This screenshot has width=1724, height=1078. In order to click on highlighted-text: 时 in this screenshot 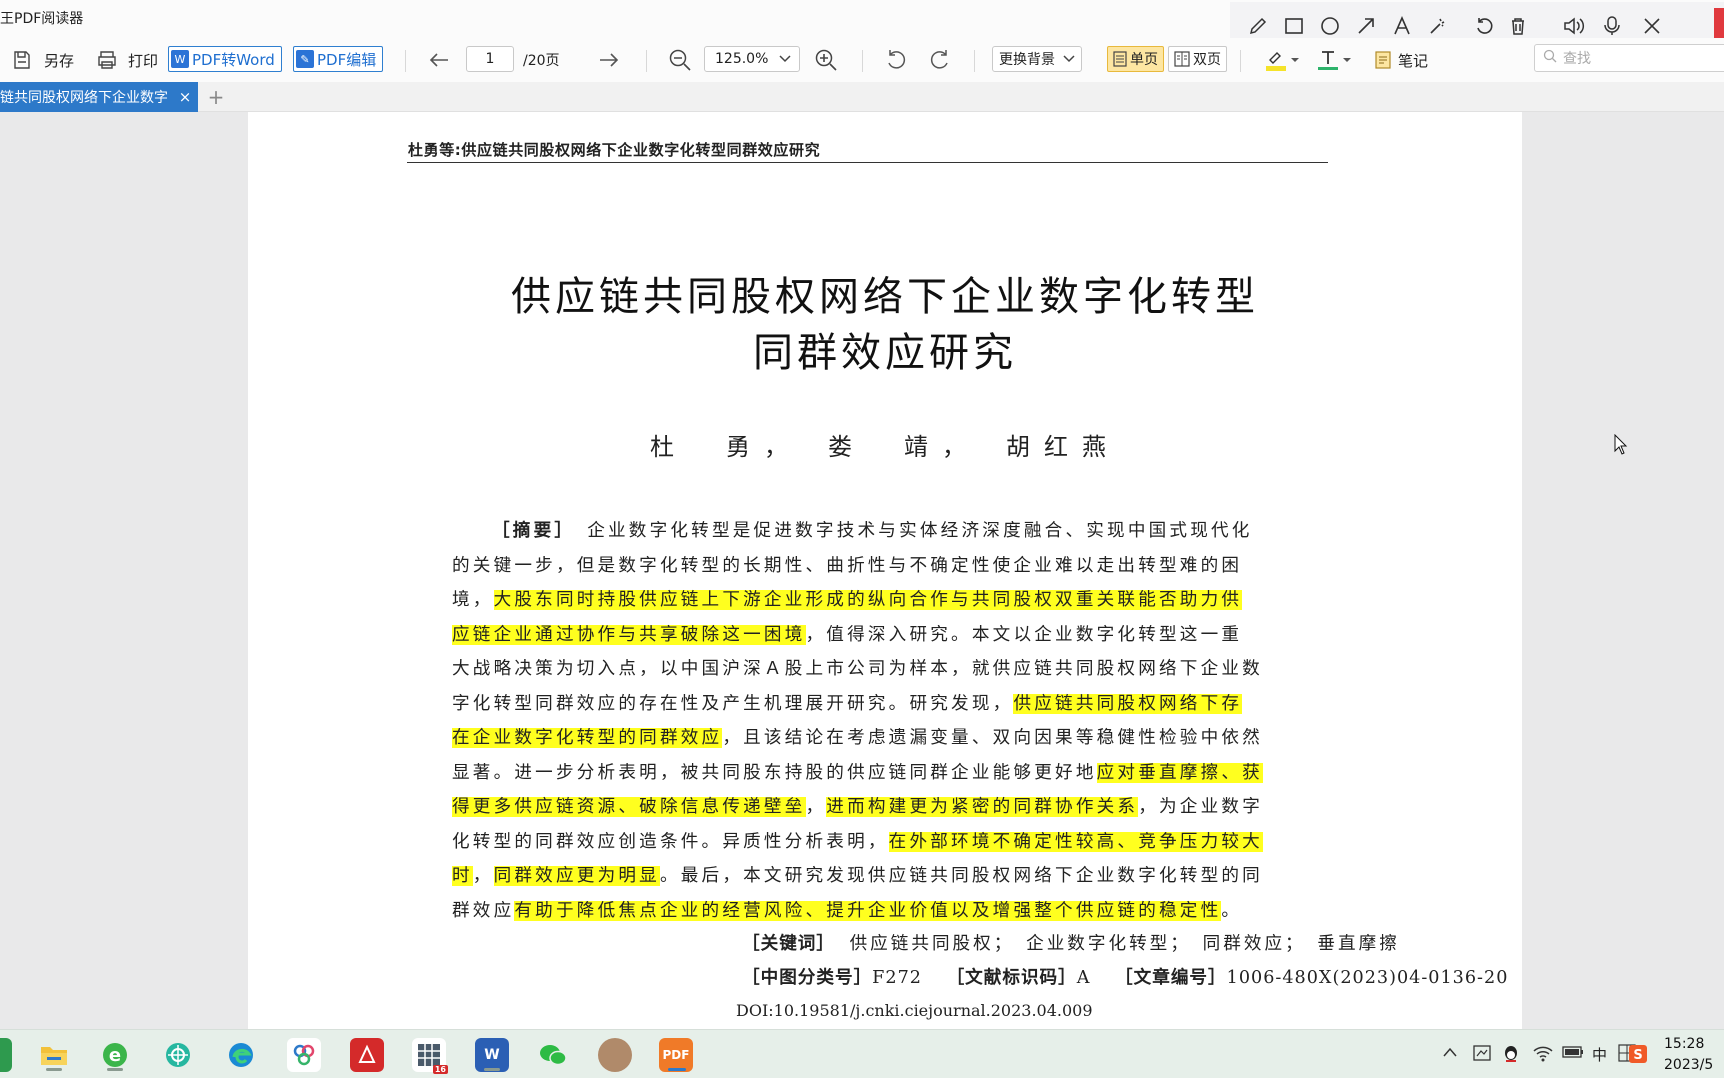, I will do `click(462, 876)`.